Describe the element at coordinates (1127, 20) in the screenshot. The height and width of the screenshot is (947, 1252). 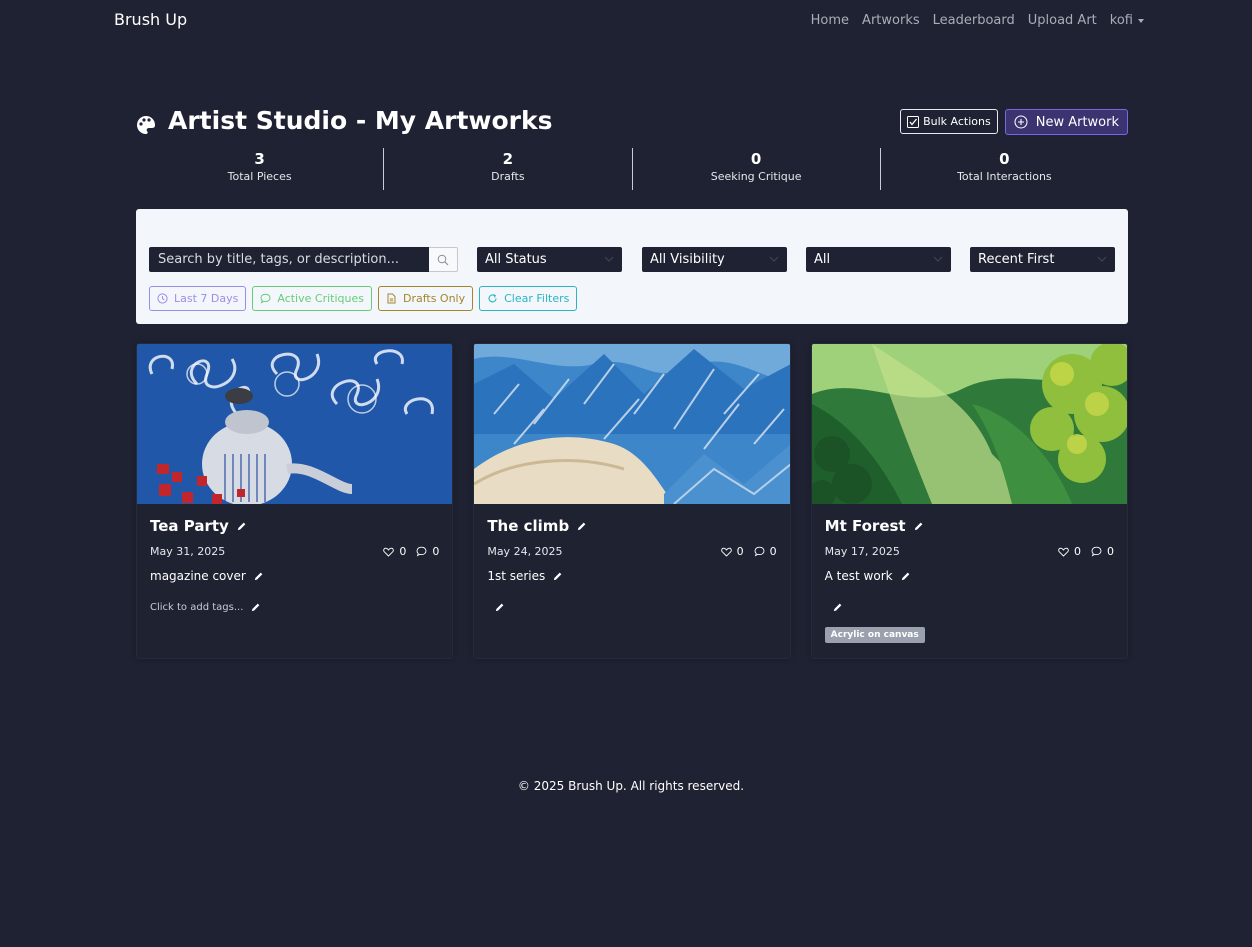
I see `user-menu: kofi` at that location.